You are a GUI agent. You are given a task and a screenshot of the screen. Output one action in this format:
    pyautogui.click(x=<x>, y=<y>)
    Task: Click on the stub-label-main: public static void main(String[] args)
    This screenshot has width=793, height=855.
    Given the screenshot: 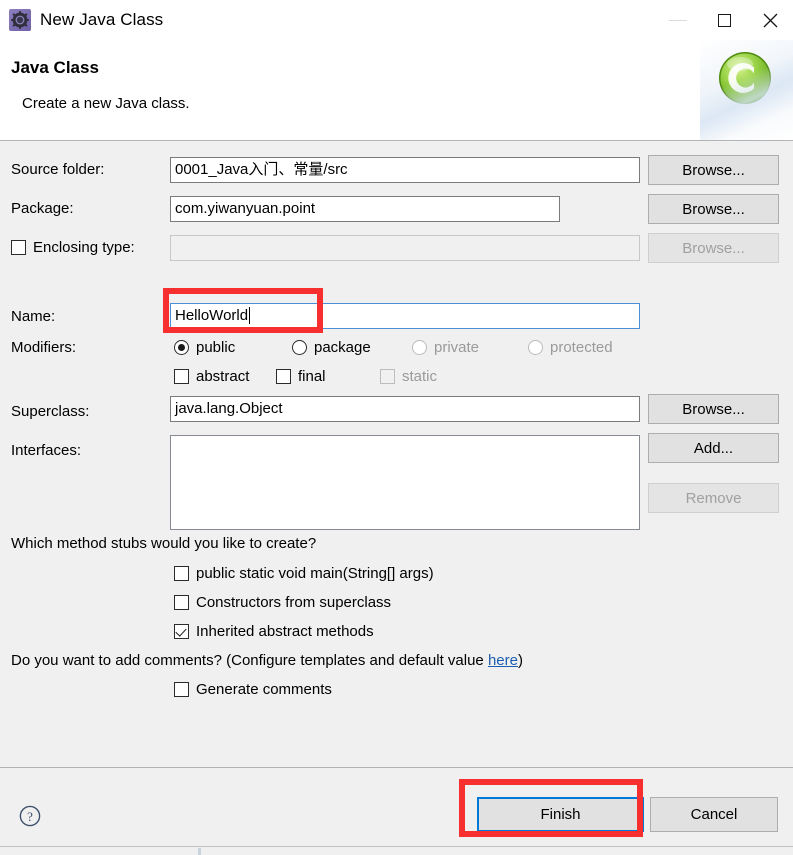 What is the action you would take?
    pyautogui.click(x=315, y=573)
    